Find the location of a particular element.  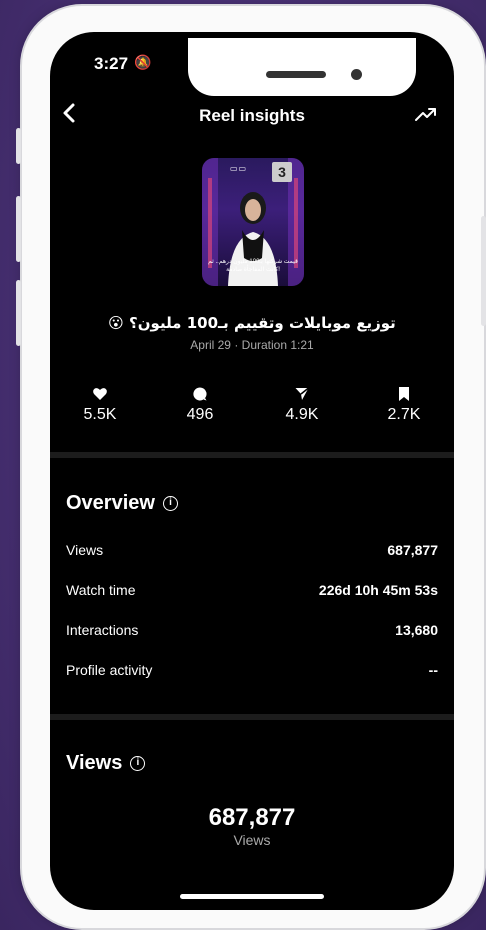

notch is located at coordinates (302, 67).